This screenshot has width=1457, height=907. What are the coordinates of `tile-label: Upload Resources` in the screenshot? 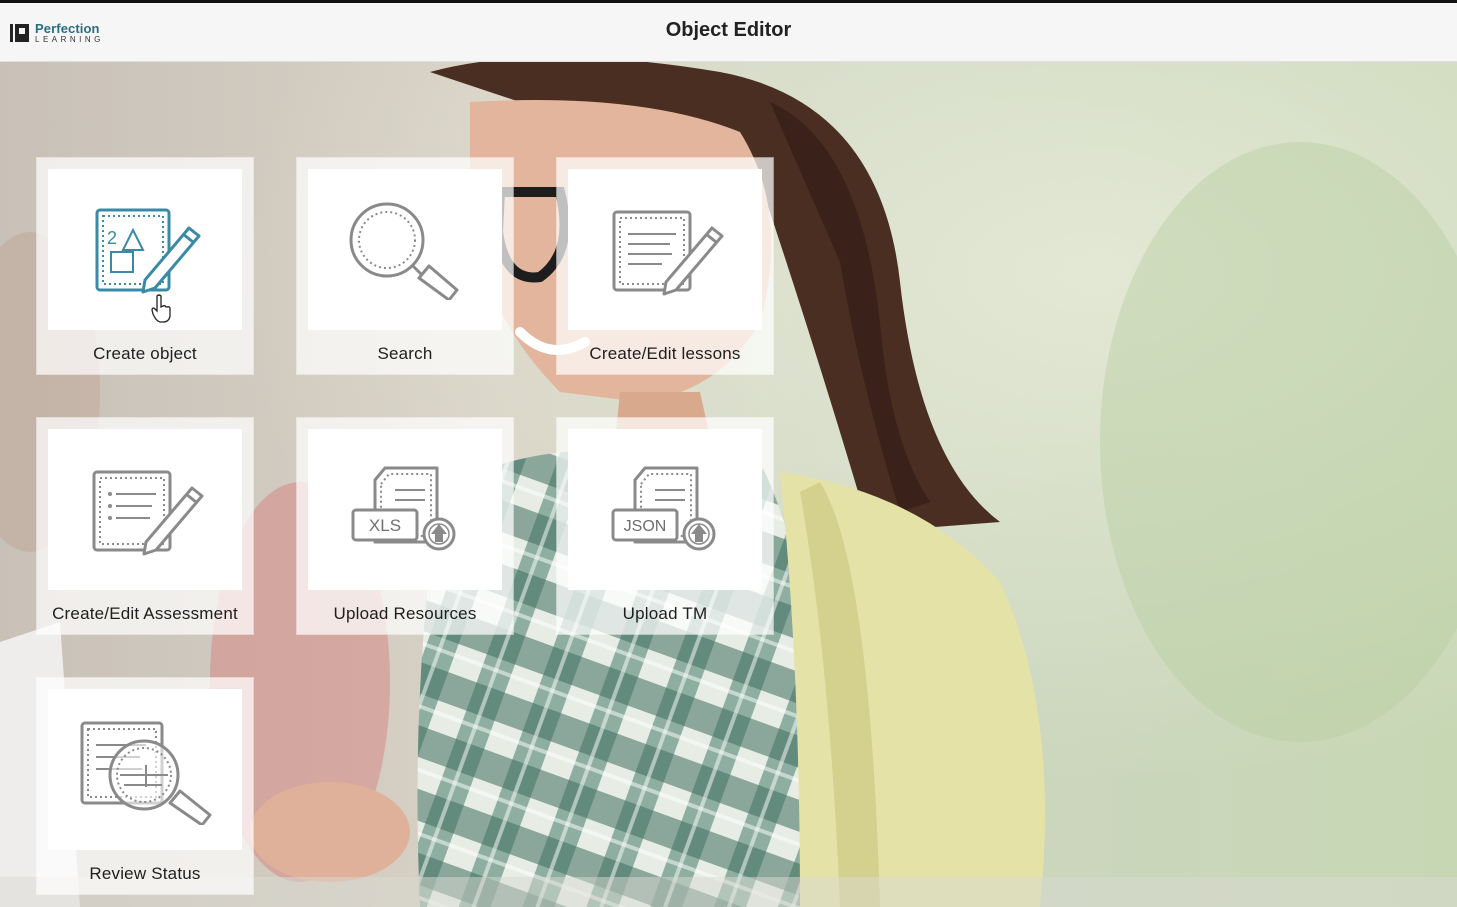 It's located at (405, 613).